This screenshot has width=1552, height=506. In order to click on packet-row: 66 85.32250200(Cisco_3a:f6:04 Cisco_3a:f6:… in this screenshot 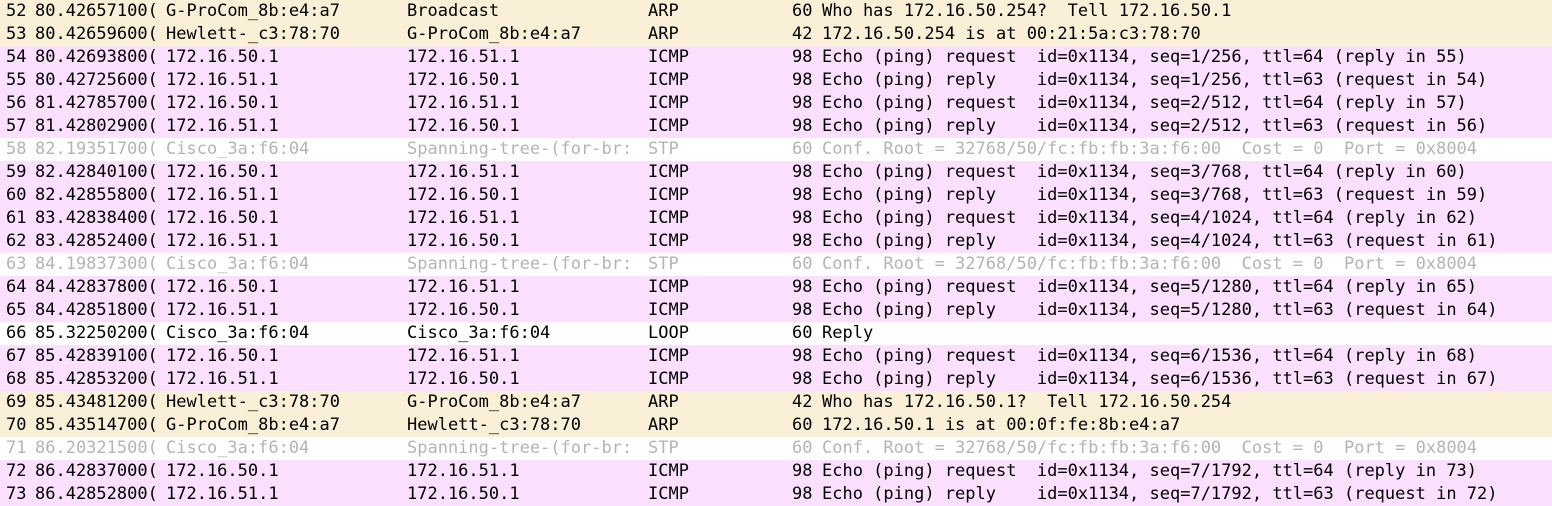, I will do `click(776, 333)`.